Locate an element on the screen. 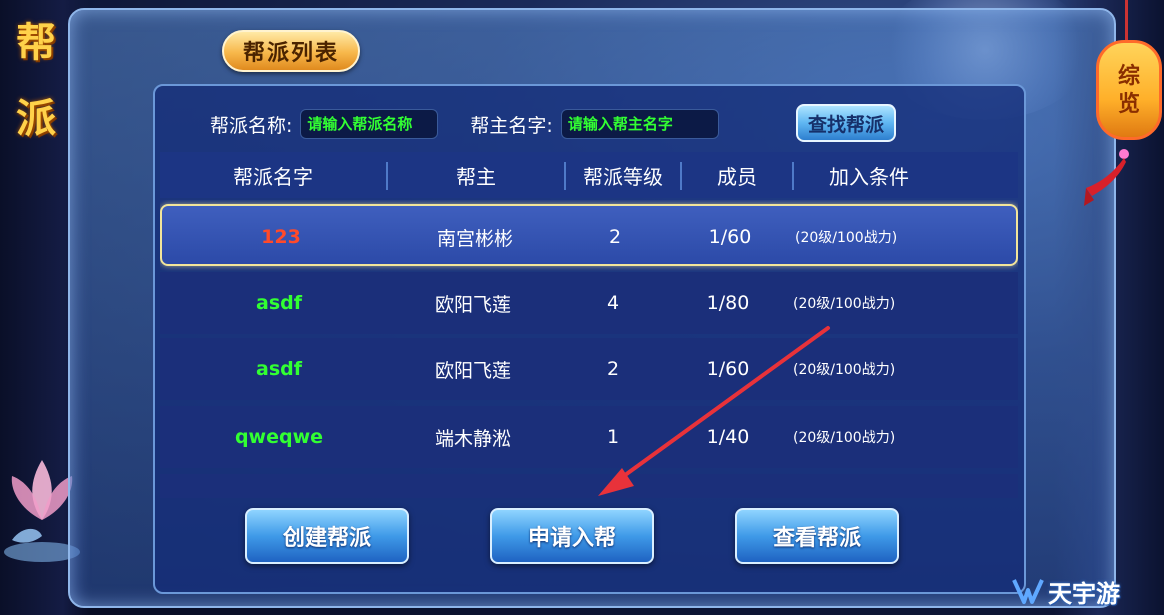 The height and width of the screenshot is (615, 1164). lantern-cord is located at coordinates (1126, 21).